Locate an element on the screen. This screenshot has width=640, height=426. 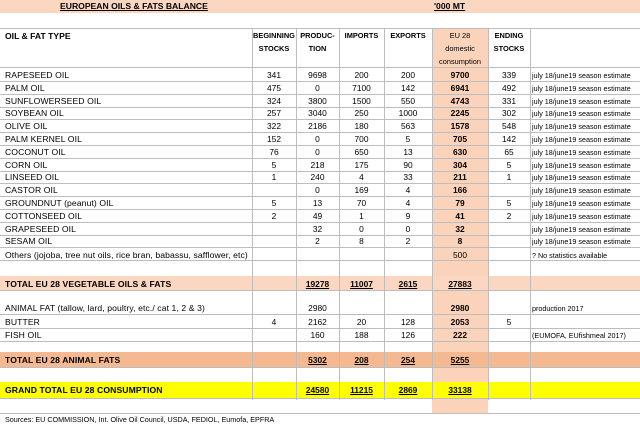
cell-imp: 20 is located at coordinates (361, 322).